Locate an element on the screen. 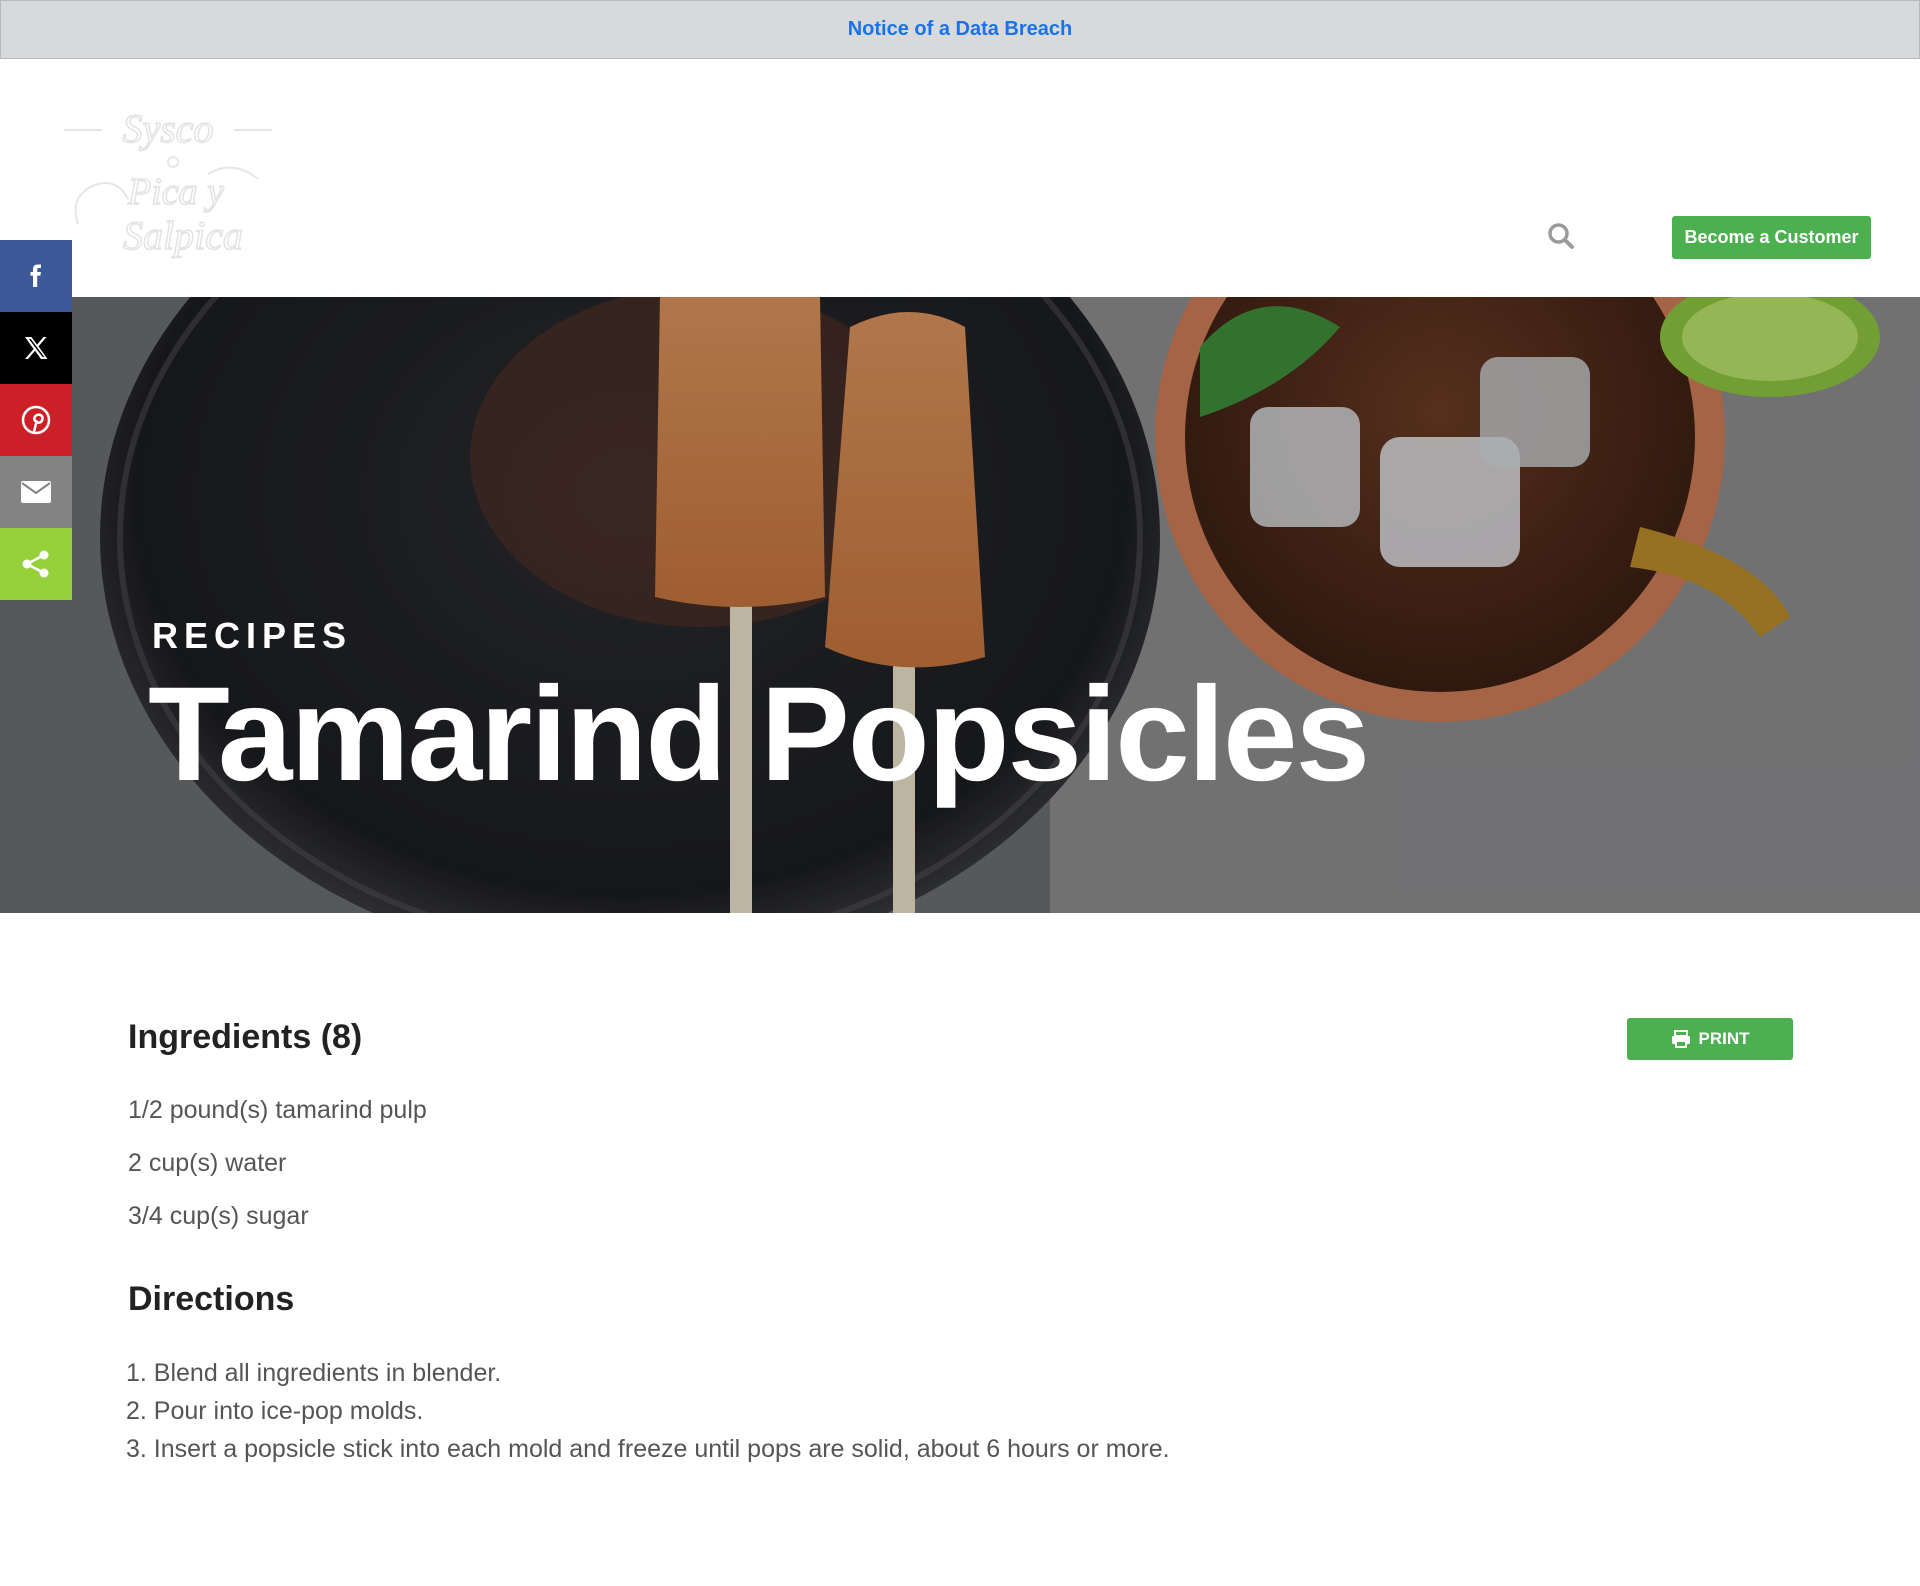 The width and height of the screenshot is (1920, 1586). pinterest-icon is located at coordinates (36, 420).